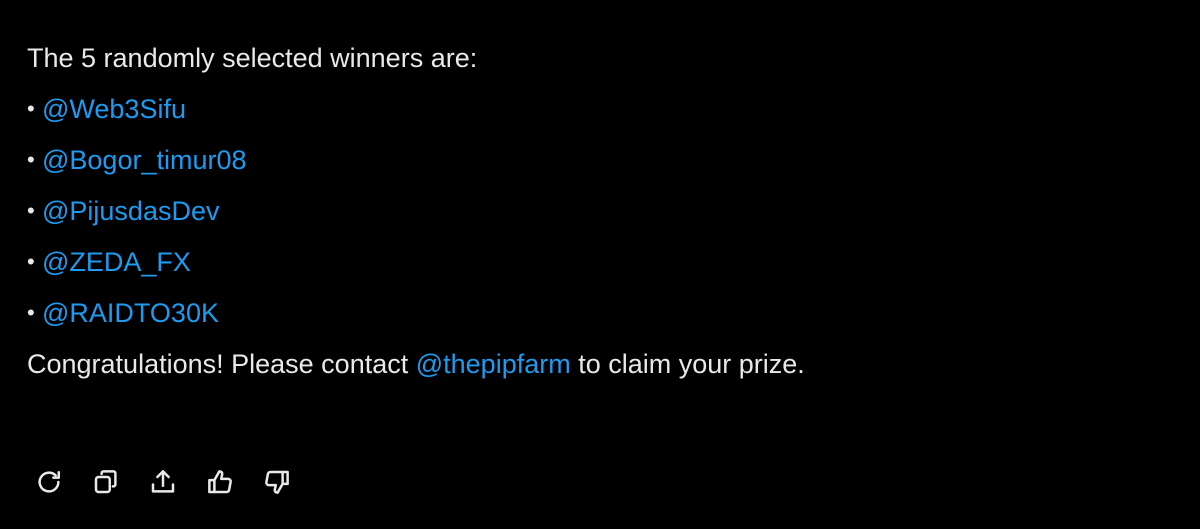 The width and height of the screenshot is (1200, 529). What do you see at coordinates (597, 160) in the screenshot?
I see `list-item: • @Bogor_timur08` at bounding box center [597, 160].